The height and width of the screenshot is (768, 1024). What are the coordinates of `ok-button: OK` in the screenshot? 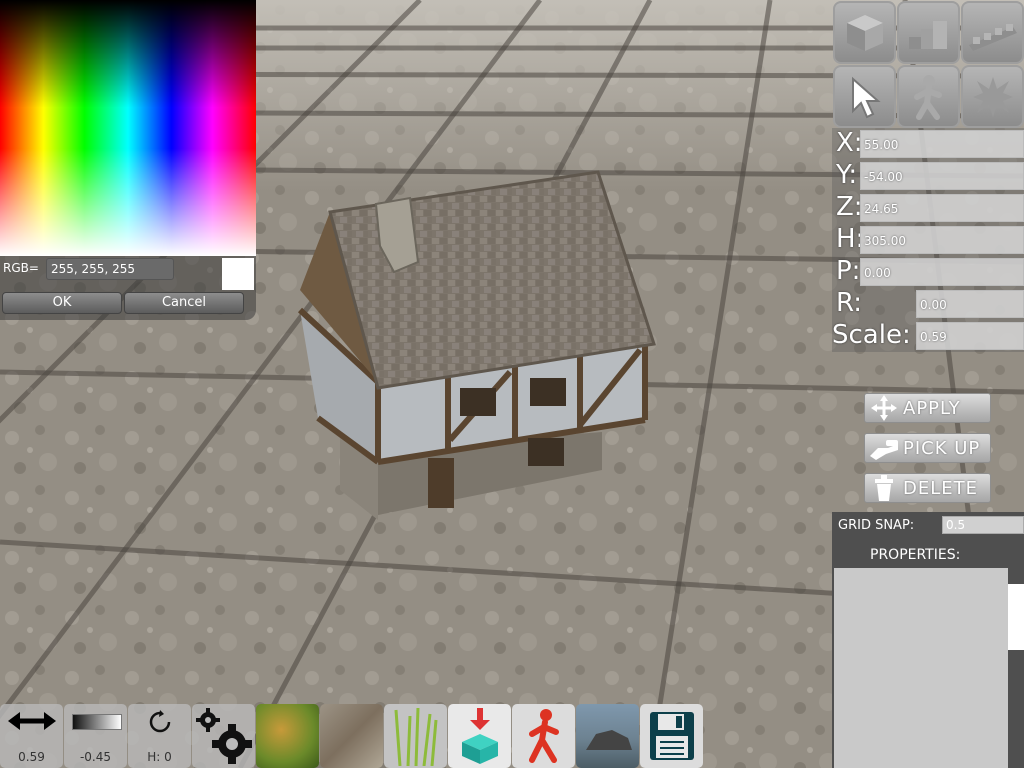 It's located at (62, 303).